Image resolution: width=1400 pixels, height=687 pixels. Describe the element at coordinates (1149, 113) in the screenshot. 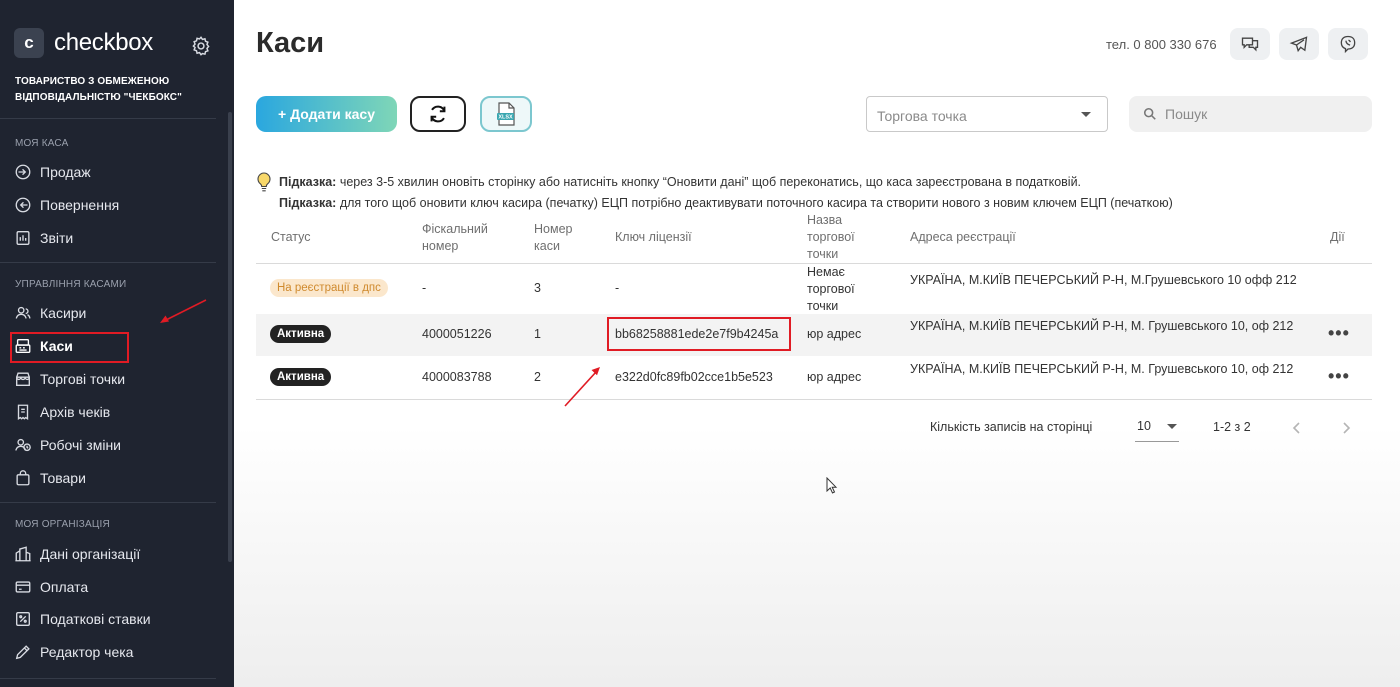

I see `search-icon` at that location.